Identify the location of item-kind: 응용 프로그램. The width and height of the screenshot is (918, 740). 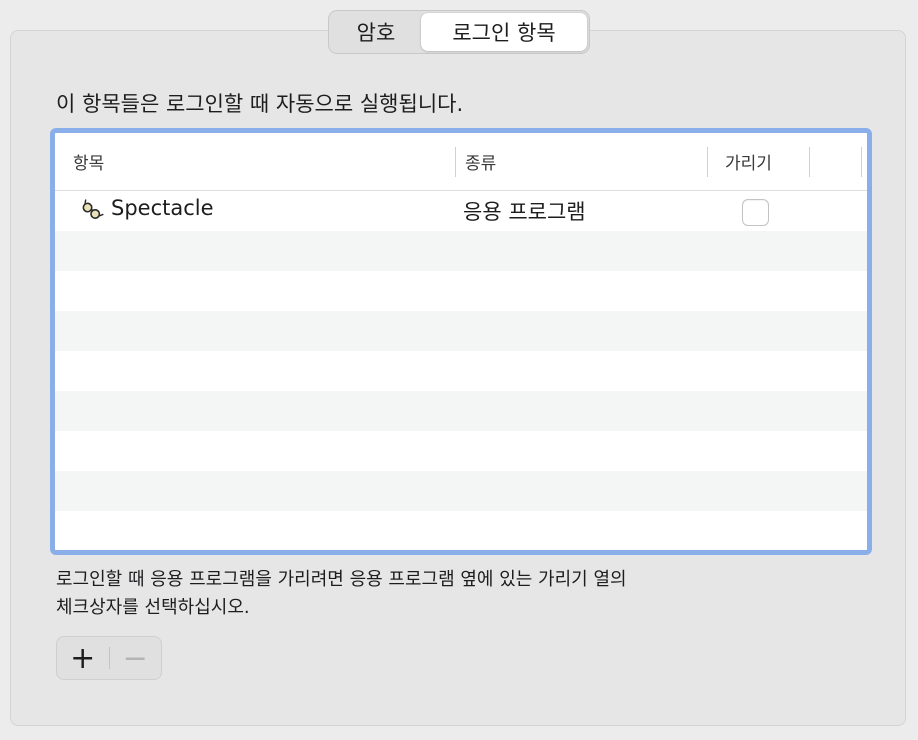
(524, 212).